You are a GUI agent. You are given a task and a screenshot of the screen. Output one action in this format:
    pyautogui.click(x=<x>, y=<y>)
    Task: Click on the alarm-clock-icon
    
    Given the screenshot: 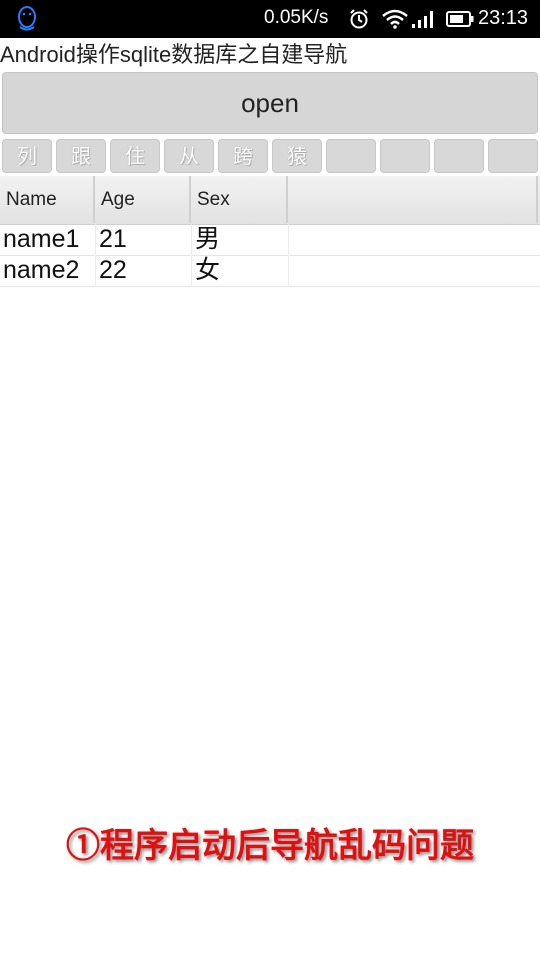 What is the action you would take?
    pyautogui.click(x=359, y=19)
    